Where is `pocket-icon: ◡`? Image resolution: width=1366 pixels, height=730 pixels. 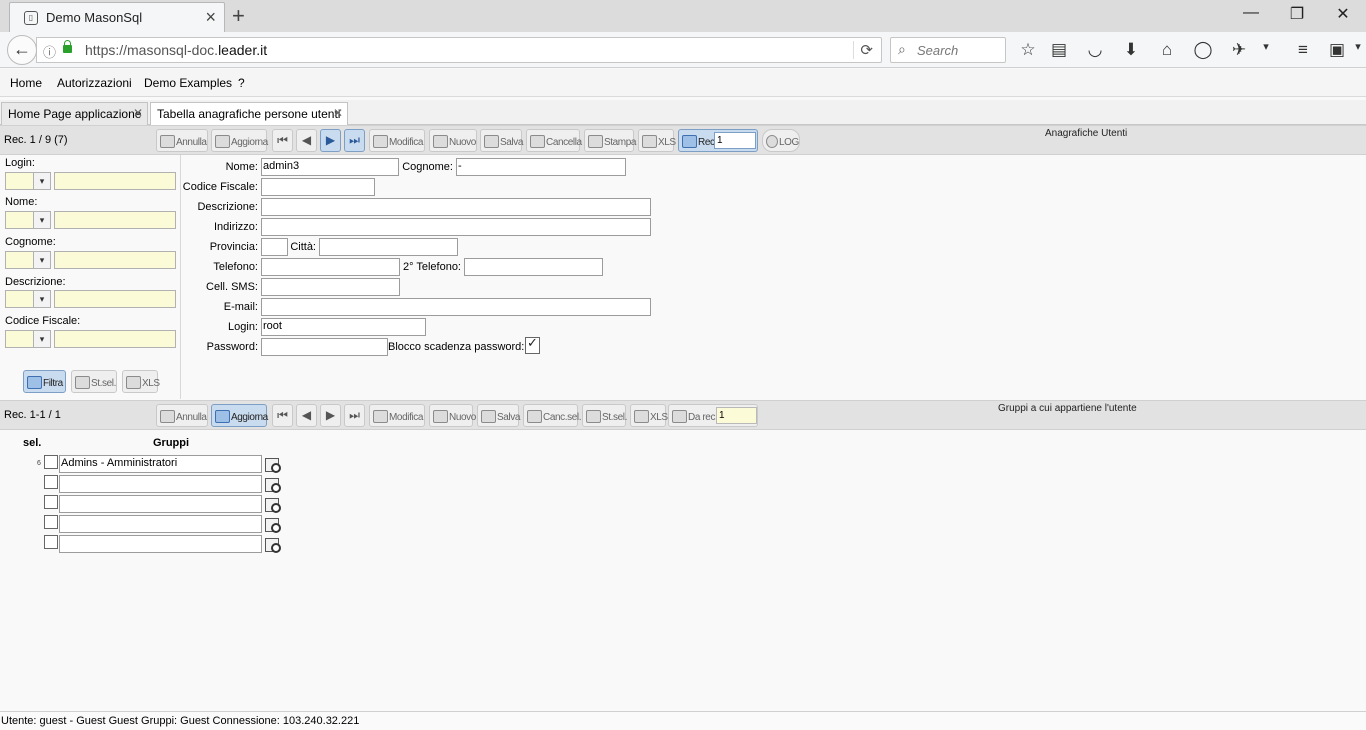
pocket-icon: ◡ is located at coordinates (1095, 50).